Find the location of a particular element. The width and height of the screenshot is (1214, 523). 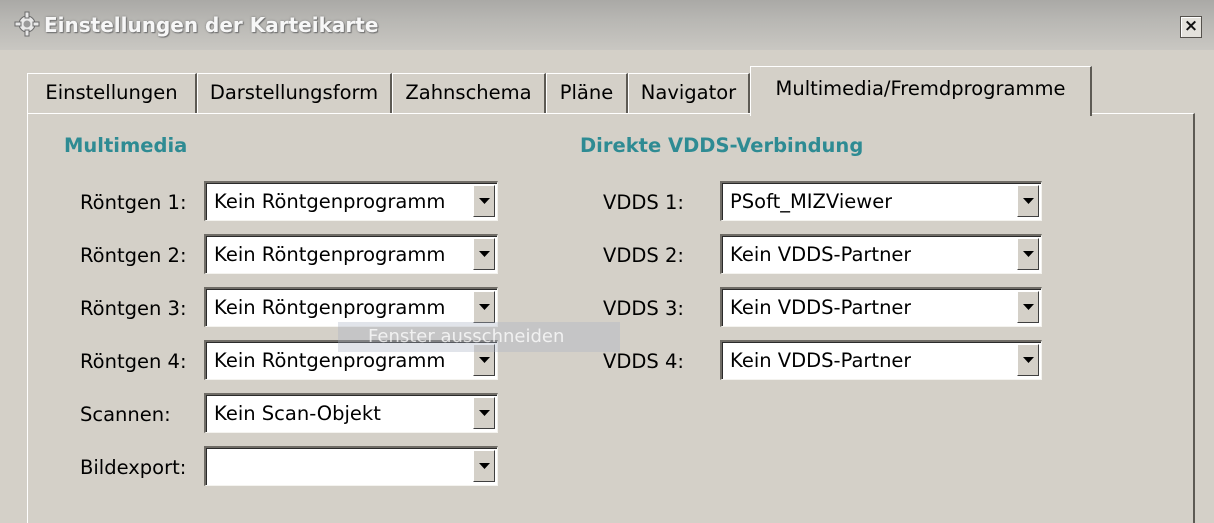

vdds-2-select: Kein VDDS-Partner is located at coordinates (881, 254).